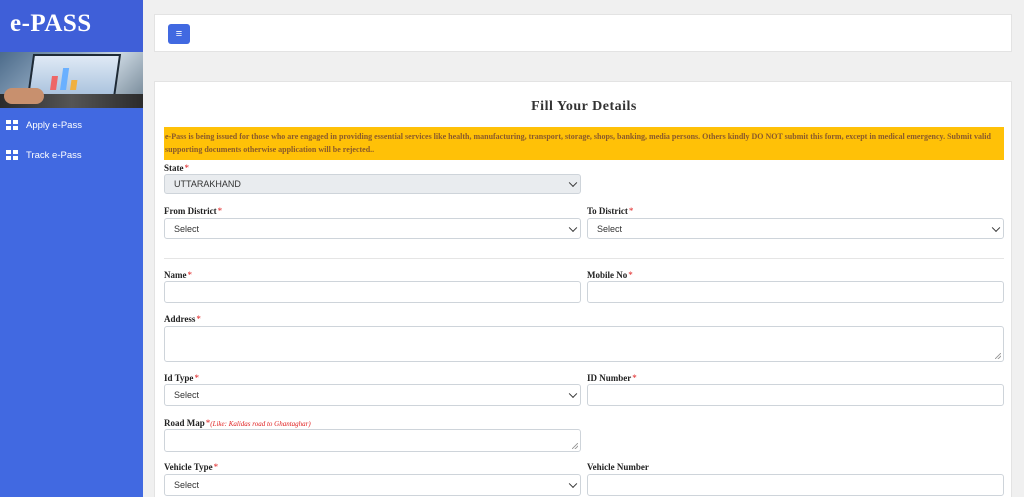  Describe the element at coordinates (618, 467) in the screenshot. I see `vehicle-number-label: Vehicle Number` at that location.